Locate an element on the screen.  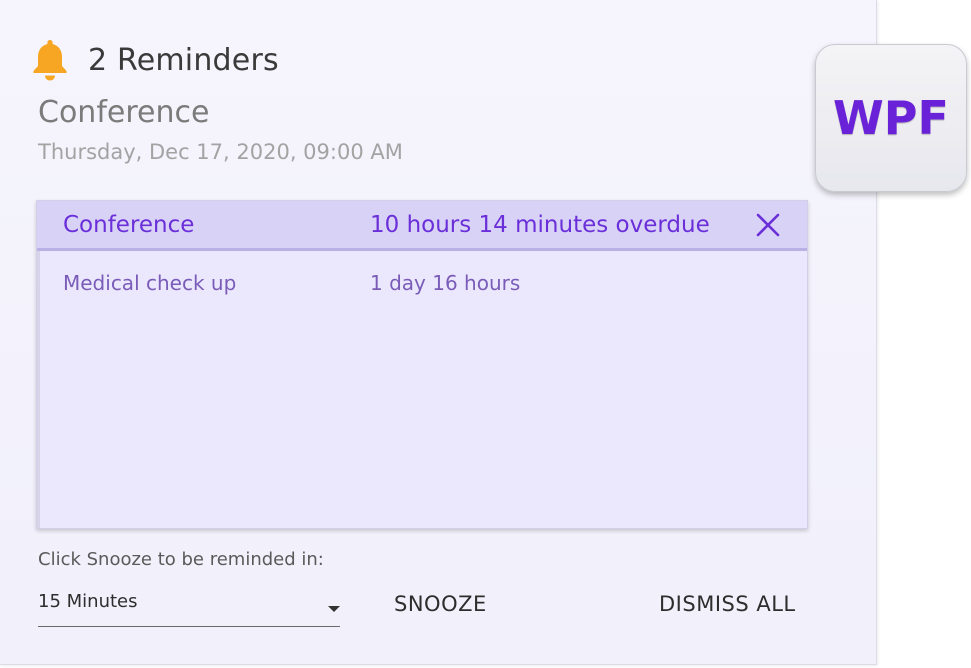
wpf-badge: WPF is located at coordinates (891, 118).